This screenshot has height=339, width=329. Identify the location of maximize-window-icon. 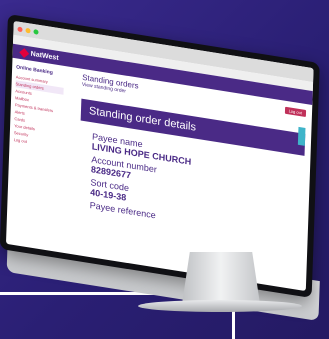
(36, 31).